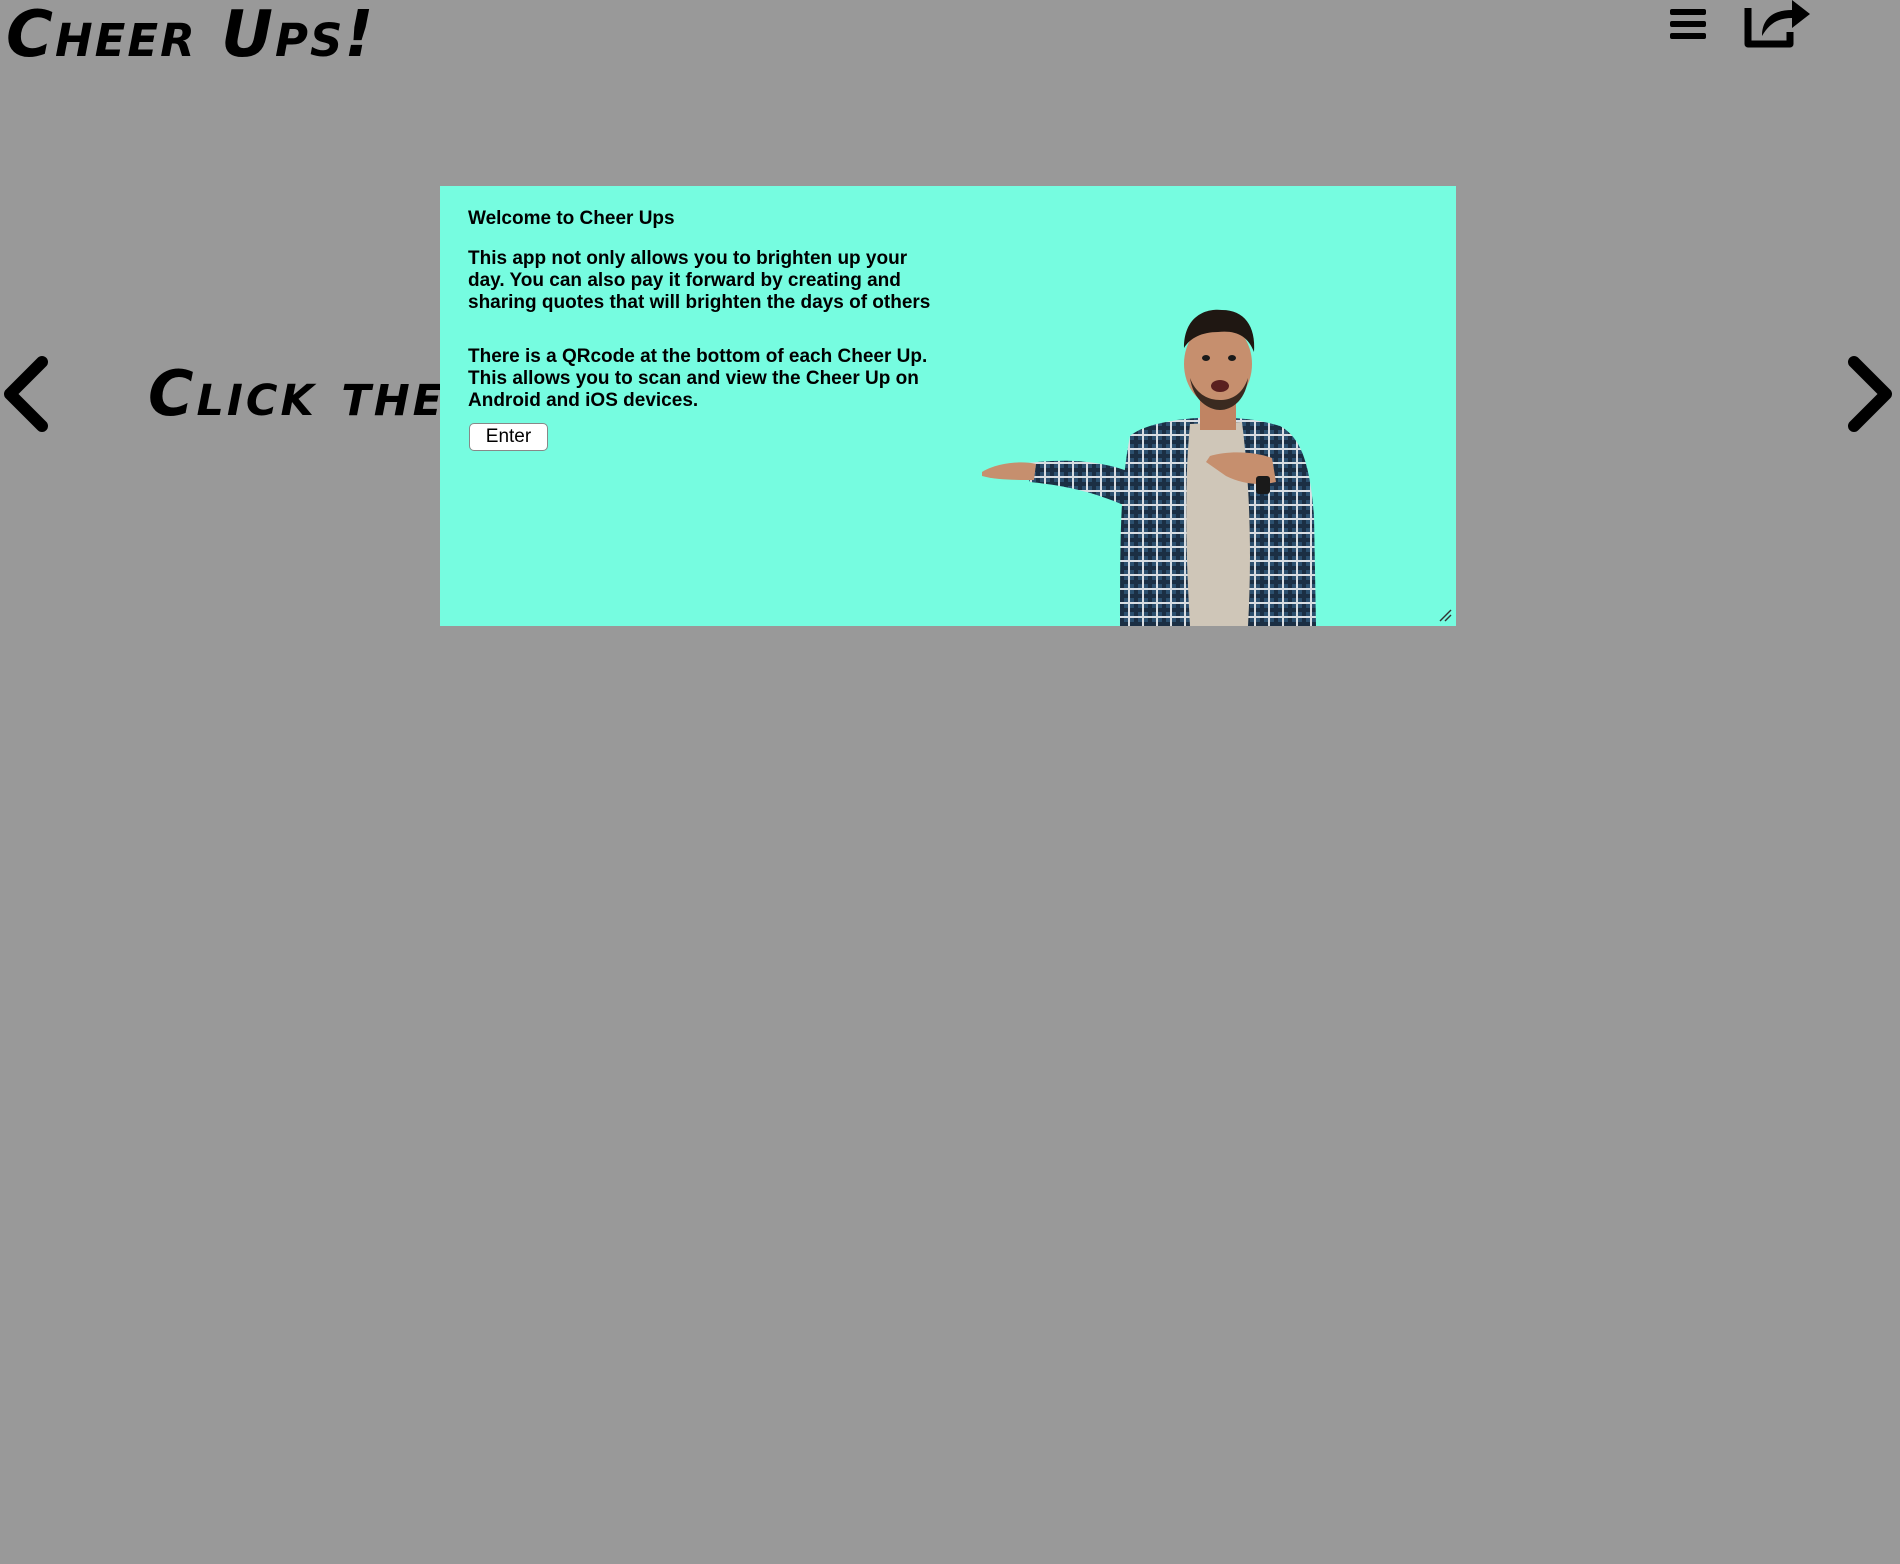 The width and height of the screenshot is (1900, 1564). Describe the element at coordinates (1869, 394) in the screenshot. I see `chevron-right-icon` at that location.